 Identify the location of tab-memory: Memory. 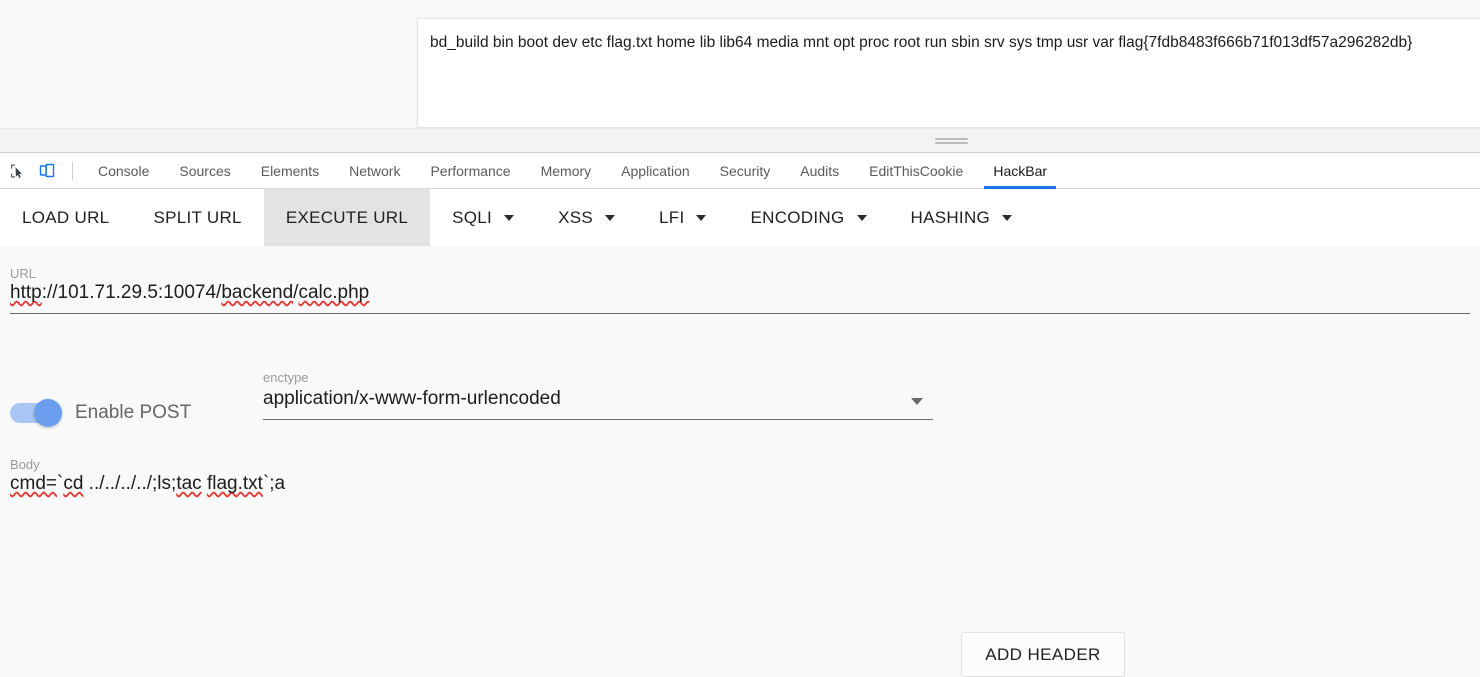
(566, 171).